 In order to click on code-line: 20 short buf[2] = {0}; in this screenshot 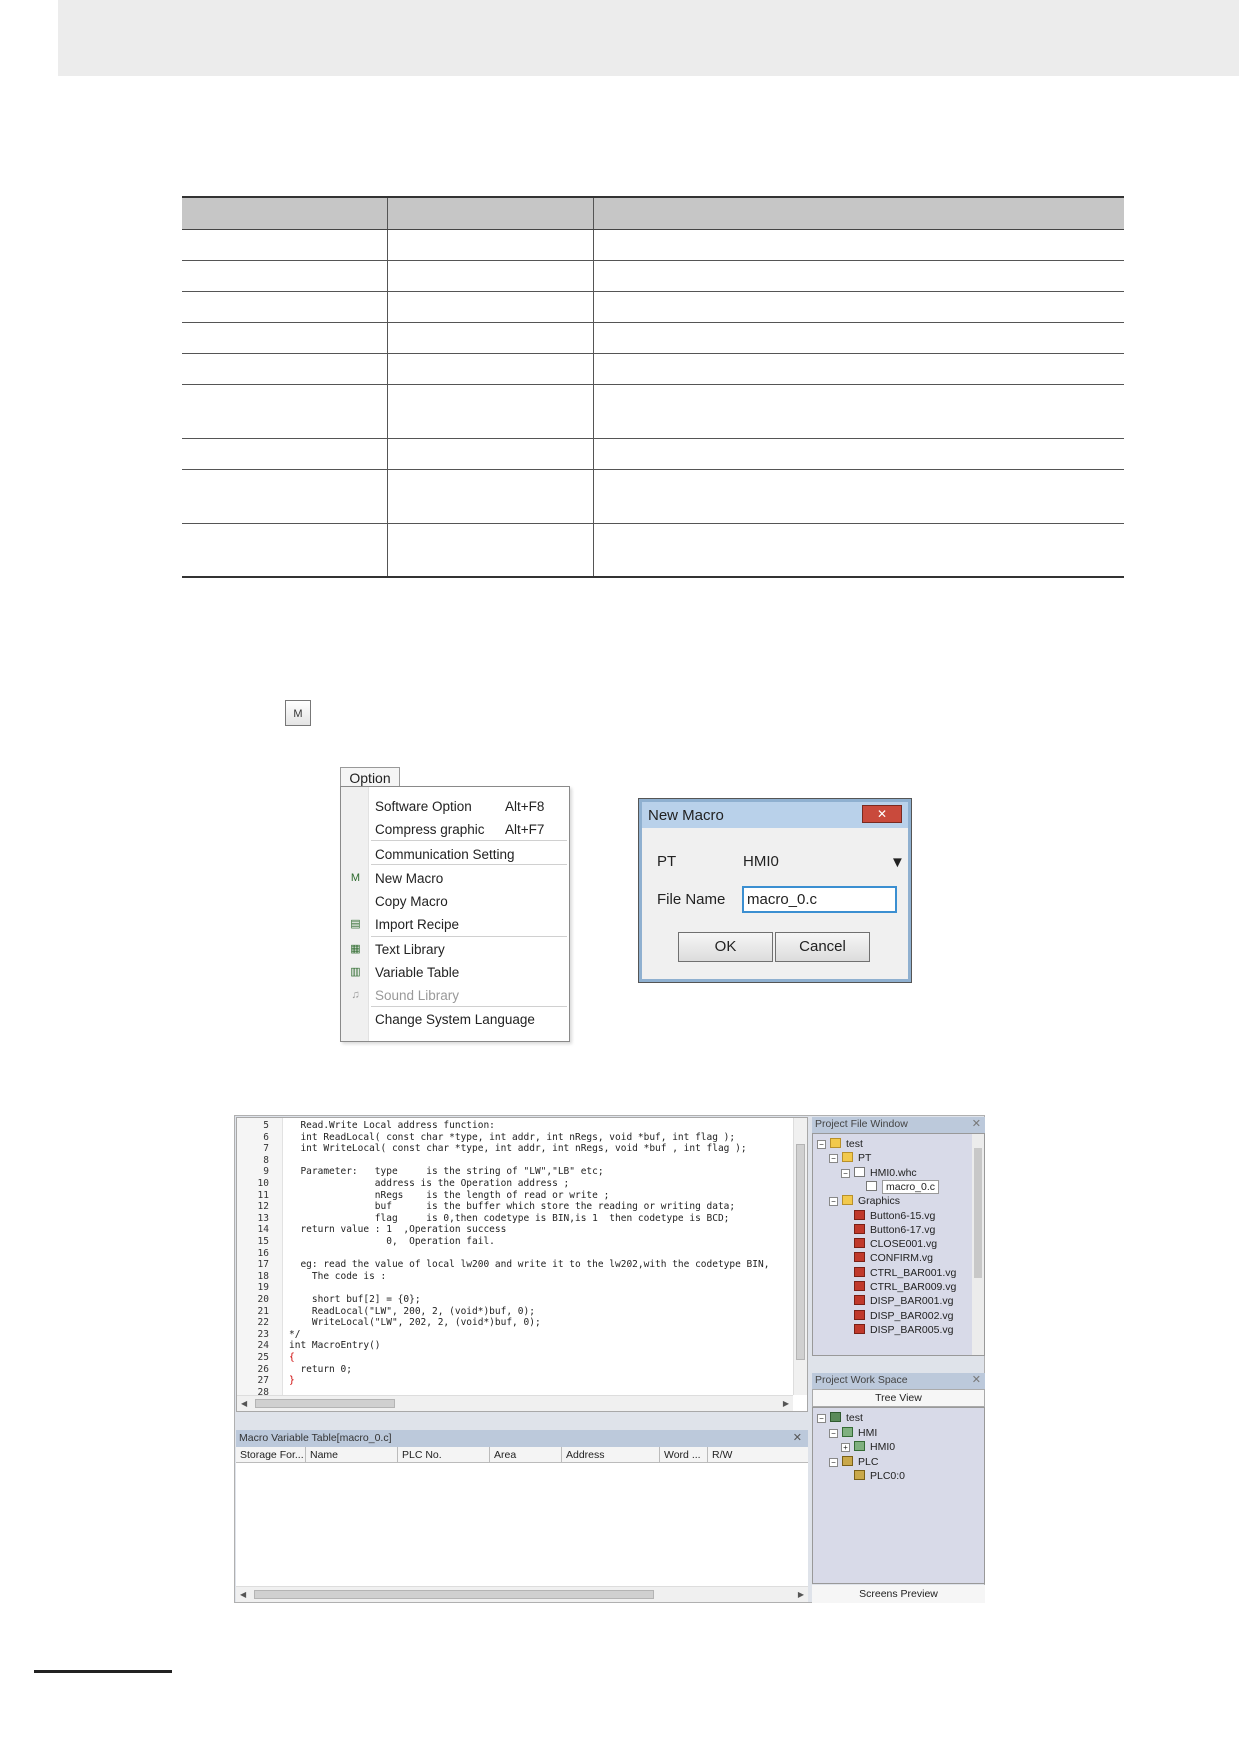, I will do `click(515, 1300)`.